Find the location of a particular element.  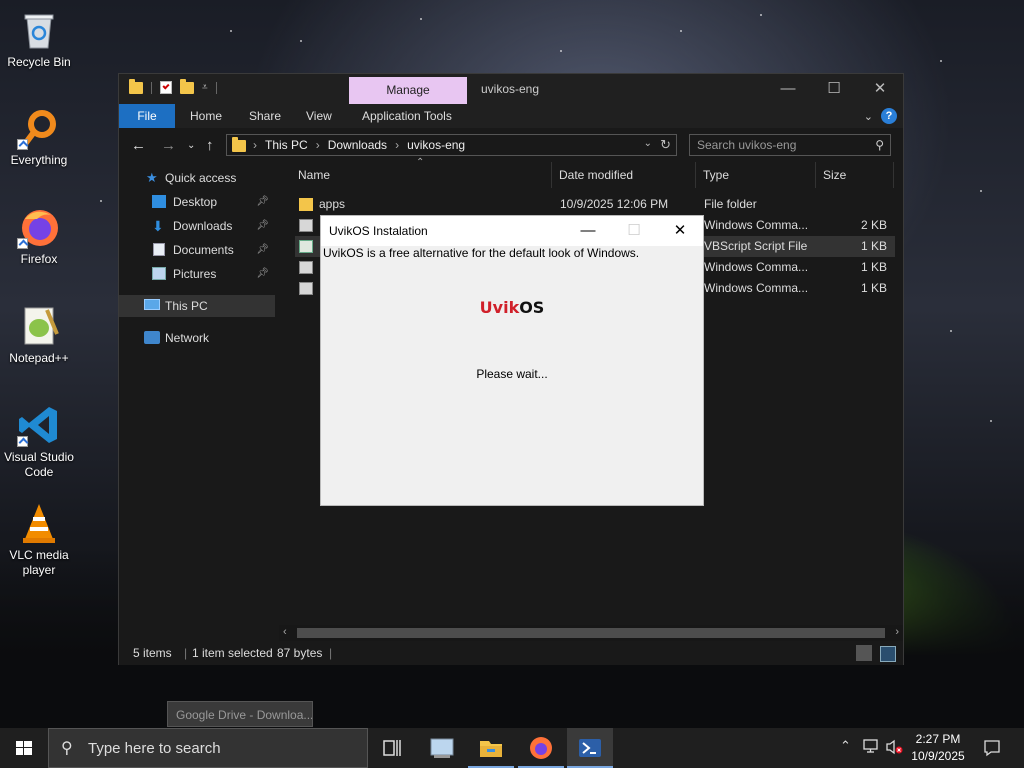

column-header-type: Type is located at coordinates (756, 175).